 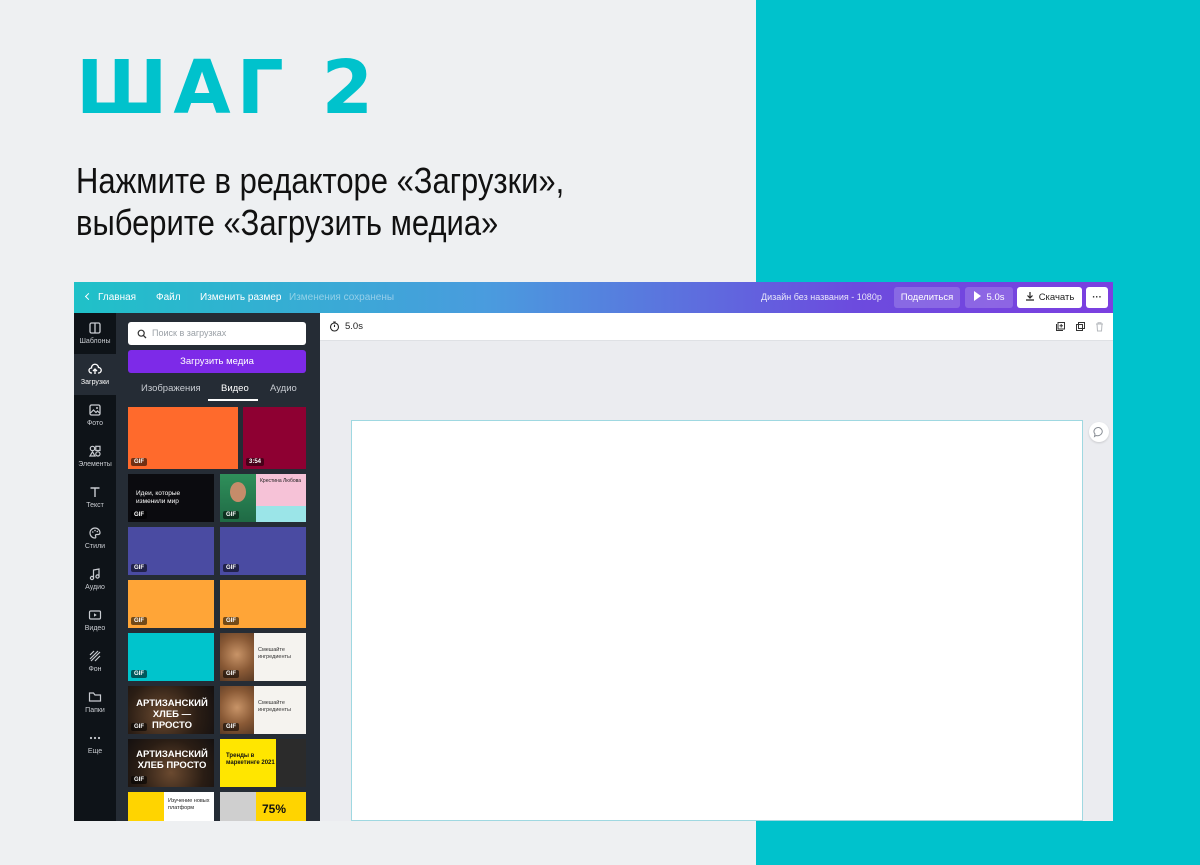 What do you see at coordinates (117, 297) in the screenshot?
I see `home-label: Главная` at bounding box center [117, 297].